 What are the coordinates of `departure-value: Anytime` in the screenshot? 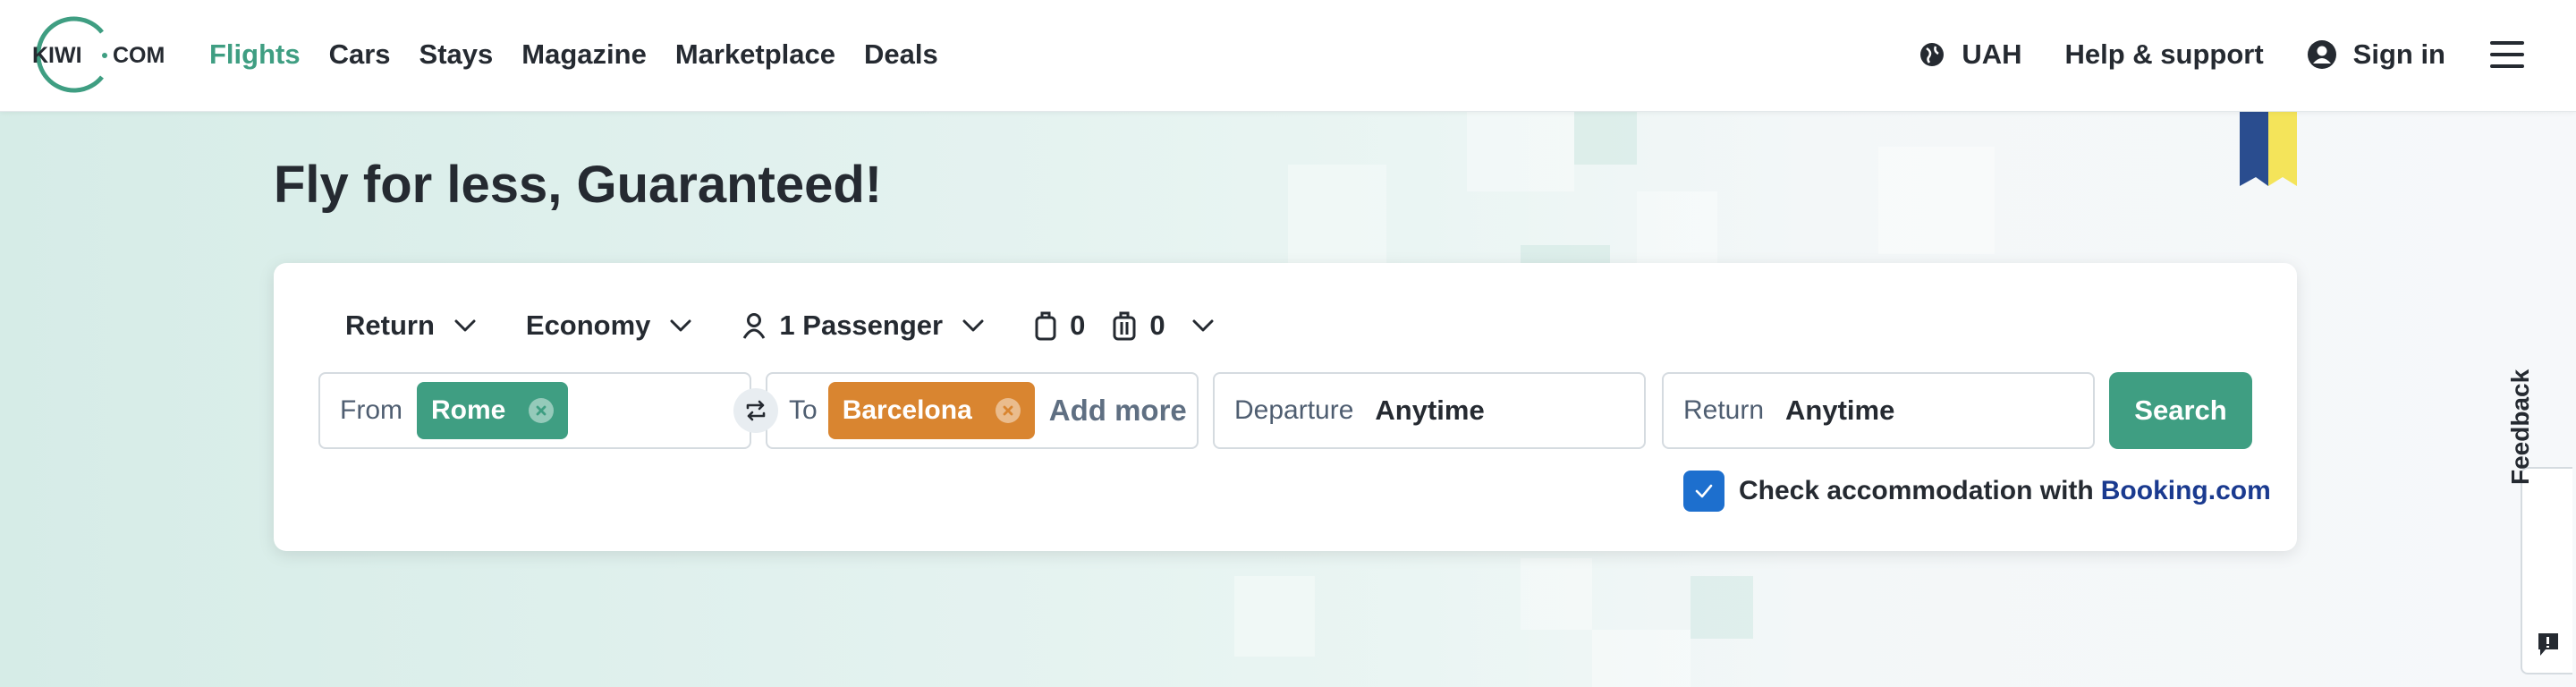 It's located at (1430, 410).